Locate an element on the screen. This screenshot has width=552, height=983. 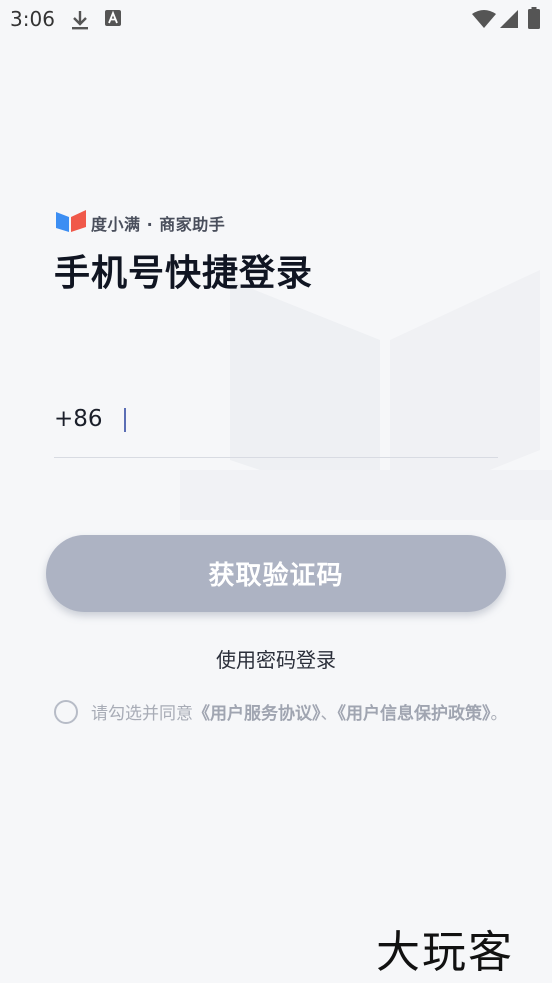
agreement-prefix: 请勾选并同意 is located at coordinates (142, 714).